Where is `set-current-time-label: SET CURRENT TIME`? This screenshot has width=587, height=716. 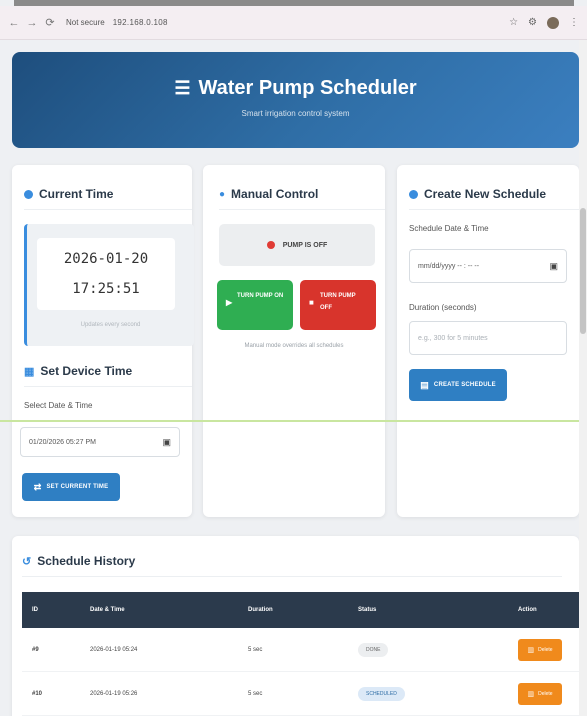 set-current-time-label: SET CURRENT TIME is located at coordinates (77, 487).